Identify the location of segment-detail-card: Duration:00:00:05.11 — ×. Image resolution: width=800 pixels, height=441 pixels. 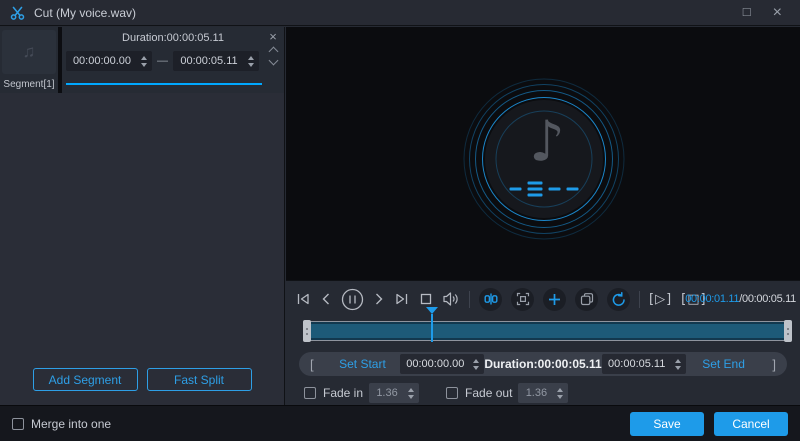
(173, 60).